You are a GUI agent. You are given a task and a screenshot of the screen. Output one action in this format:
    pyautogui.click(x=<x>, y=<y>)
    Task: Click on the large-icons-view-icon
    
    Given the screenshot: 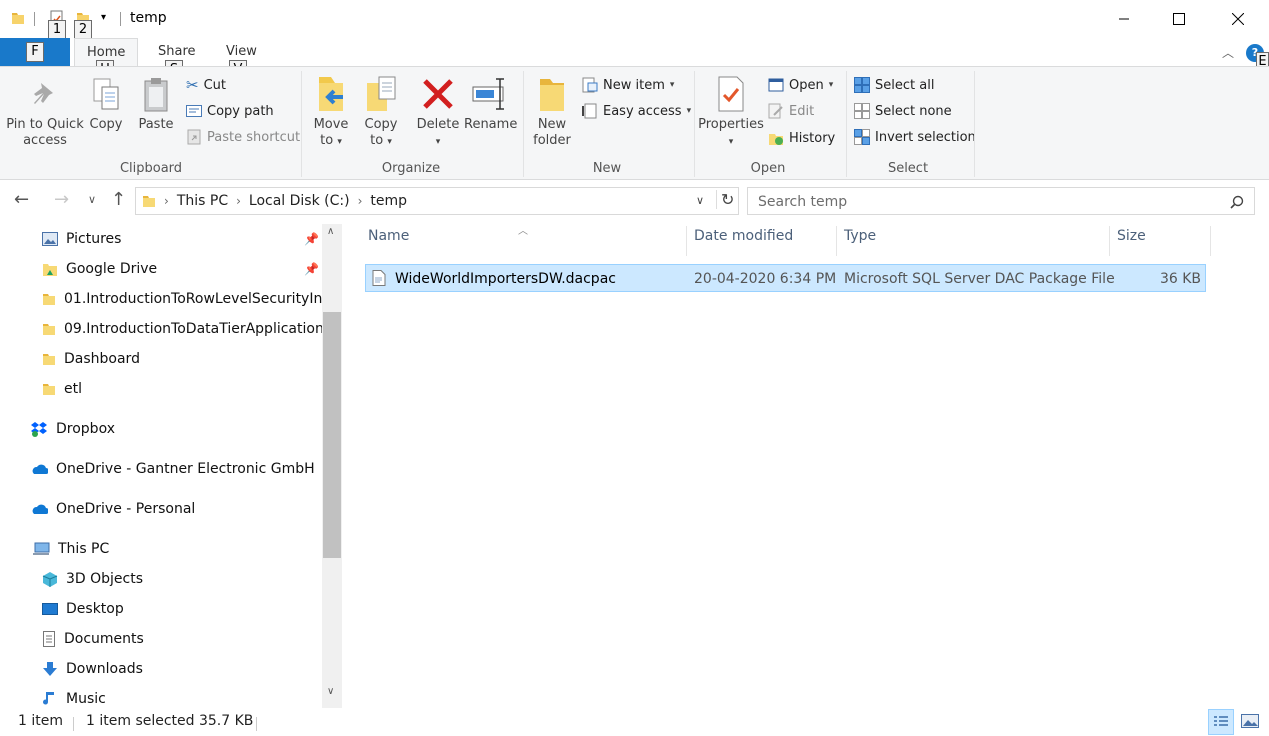 What is the action you would take?
    pyautogui.click(x=1250, y=721)
    